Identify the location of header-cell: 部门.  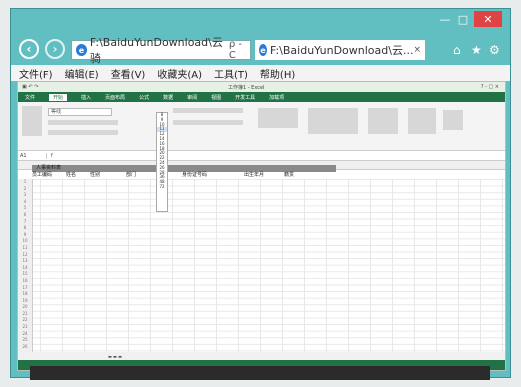
(154, 175).